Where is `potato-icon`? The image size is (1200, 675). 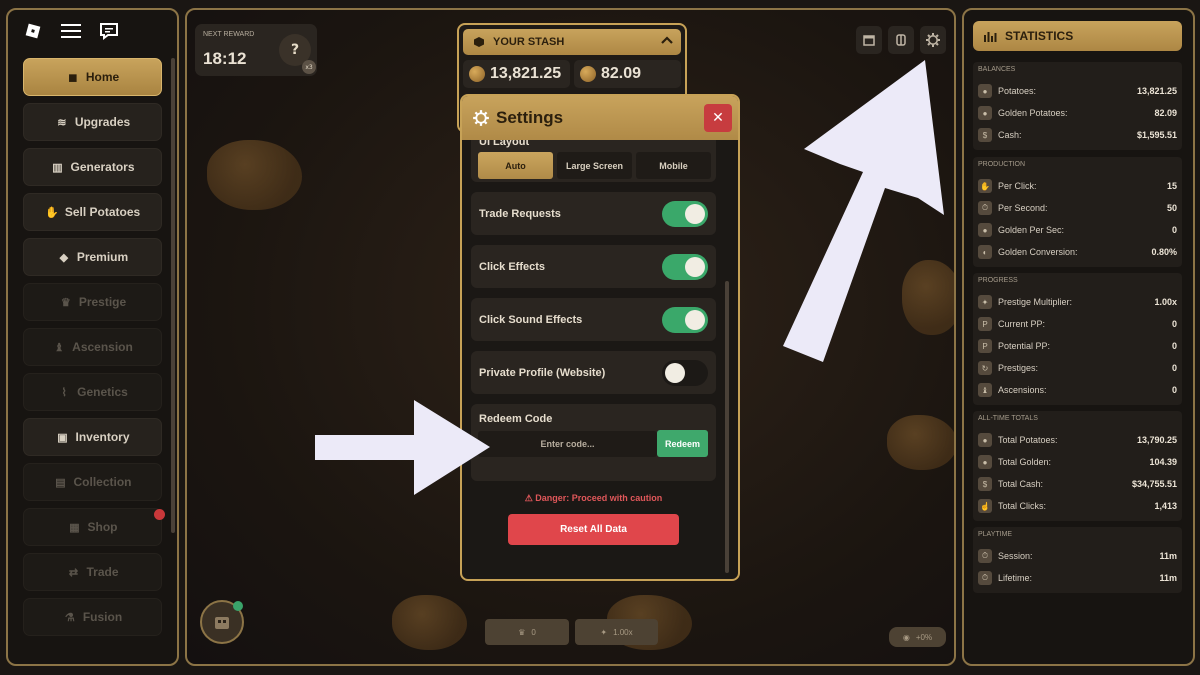
potato-icon is located at coordinates (477, 74).